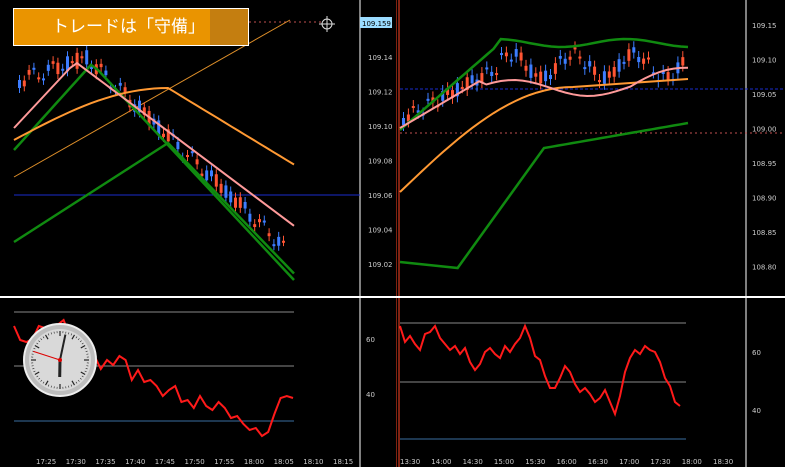  What do you see at coordinates (540, 370) in the screenshot?
I see `rsi-line` at bounding box center [540, 370].